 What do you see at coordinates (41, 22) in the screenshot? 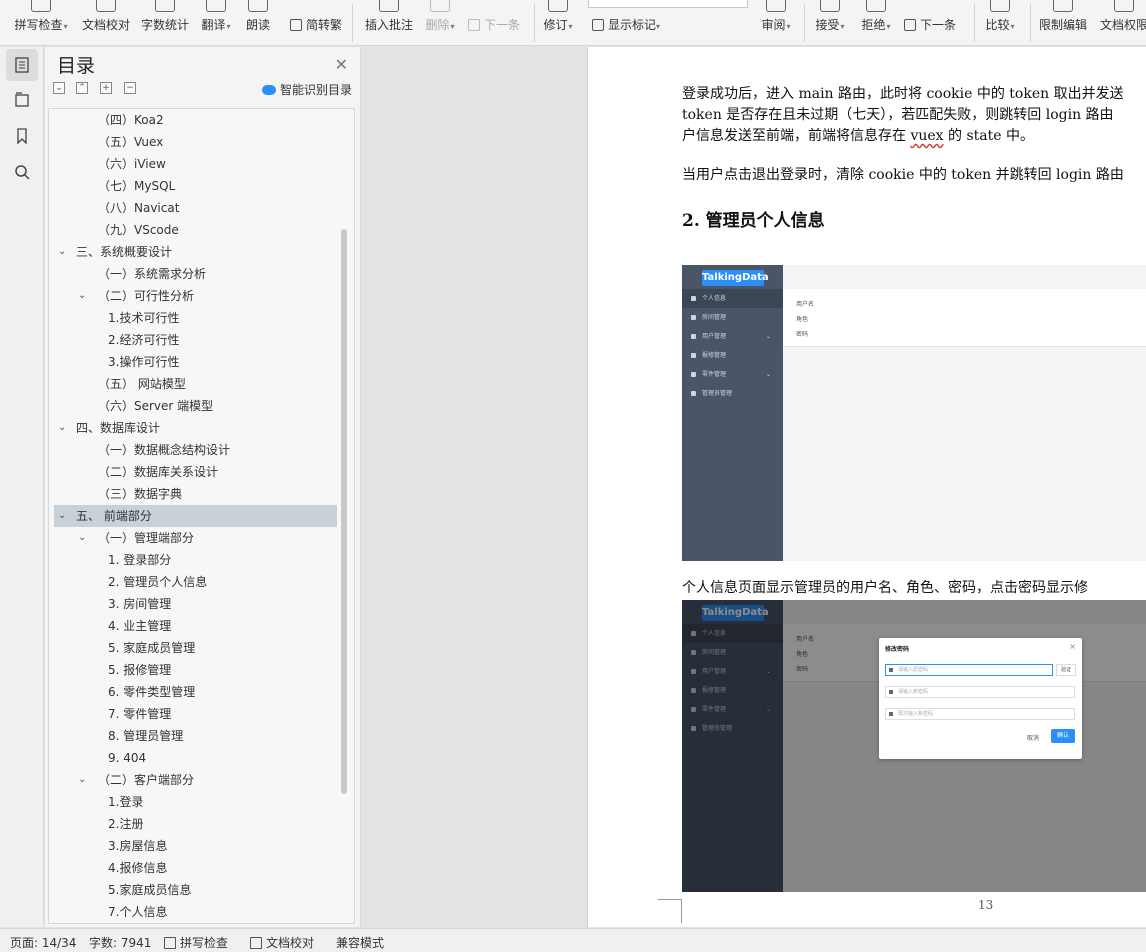
I see `spell-check-button: 拼写检查▾` at bounding box center [41, 22].